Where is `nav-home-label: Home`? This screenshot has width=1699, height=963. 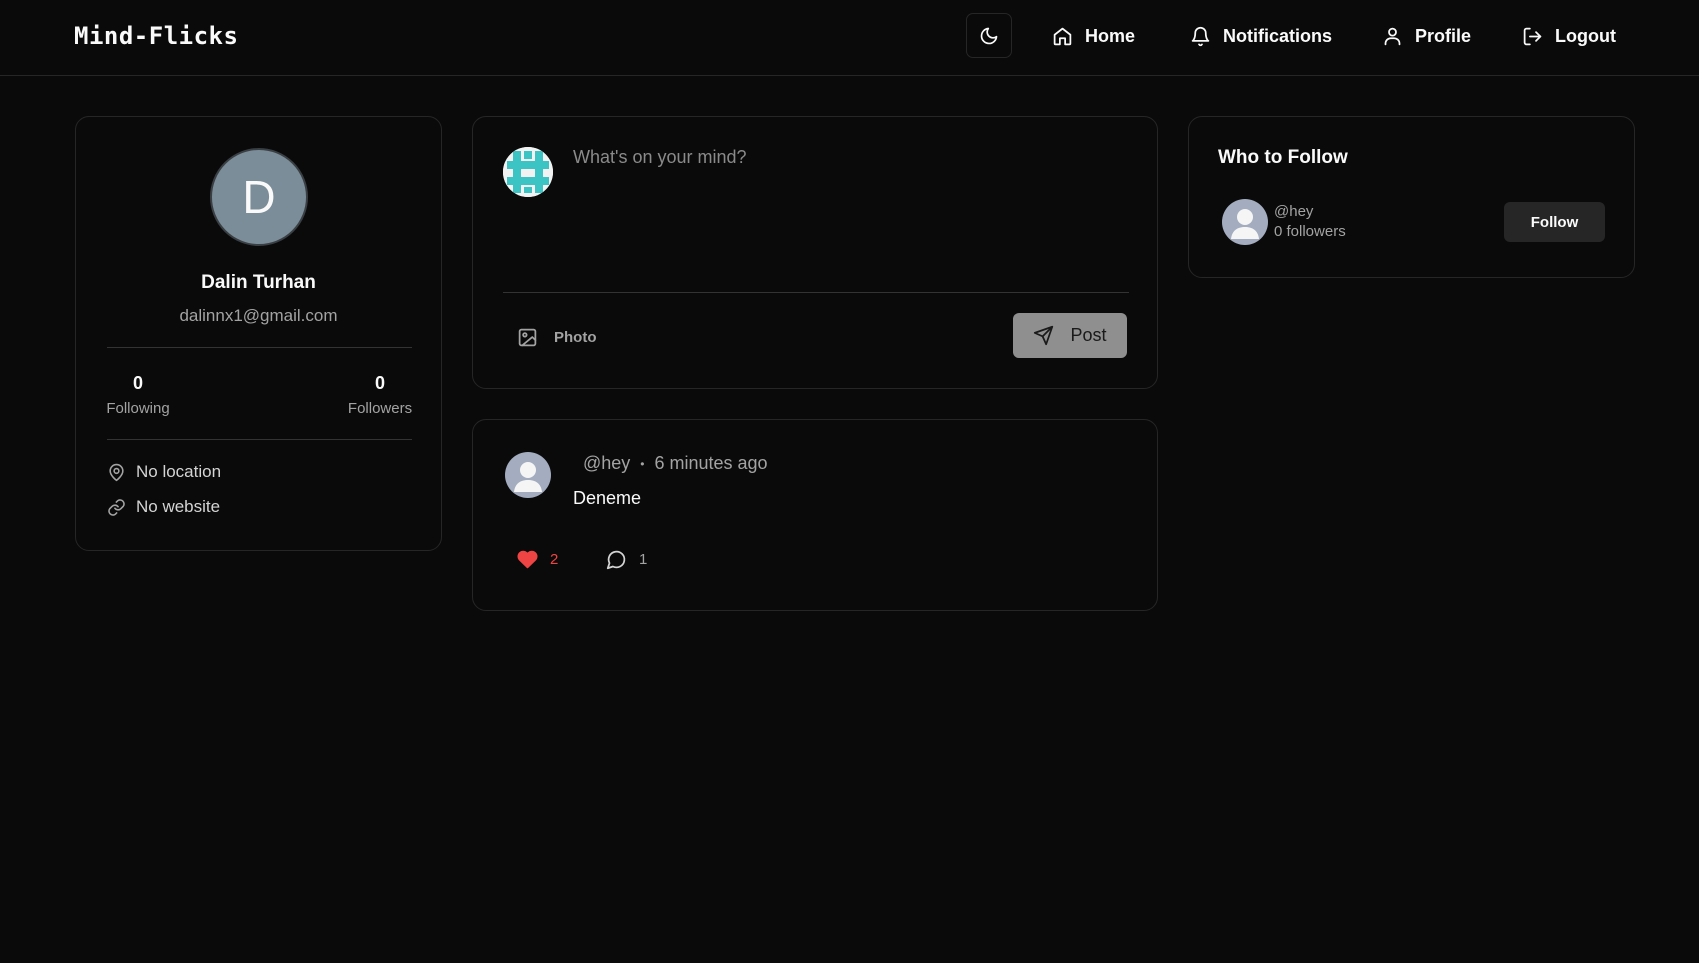 nav-home-label: Home is located at coordinates (1110, 35).